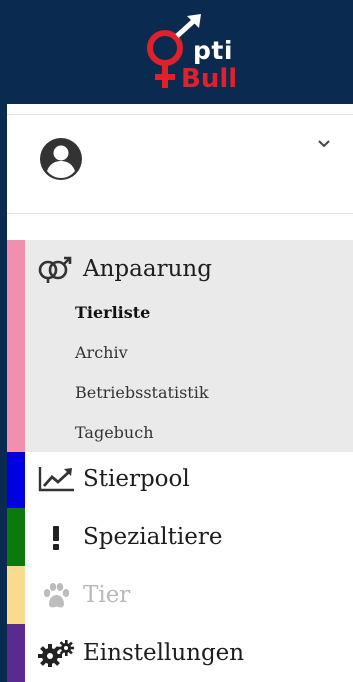 This screenshot has height=682, width=353. Describe the element at coordinates (16, 653) in the screenshot. I see `section-stripe-einstellungen` at that location.